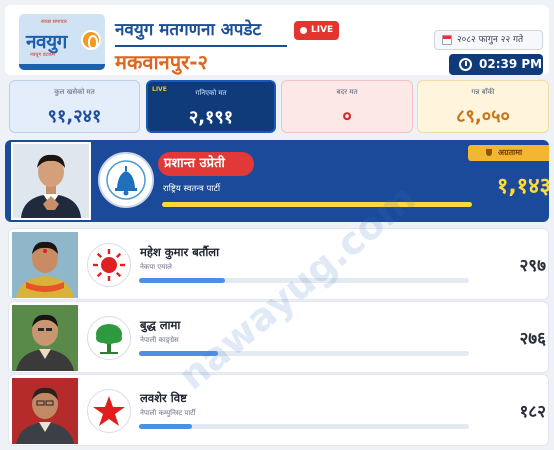 The image size is (554, 450). I want to click on leader-vote-bar-fill, so click(317, 204).